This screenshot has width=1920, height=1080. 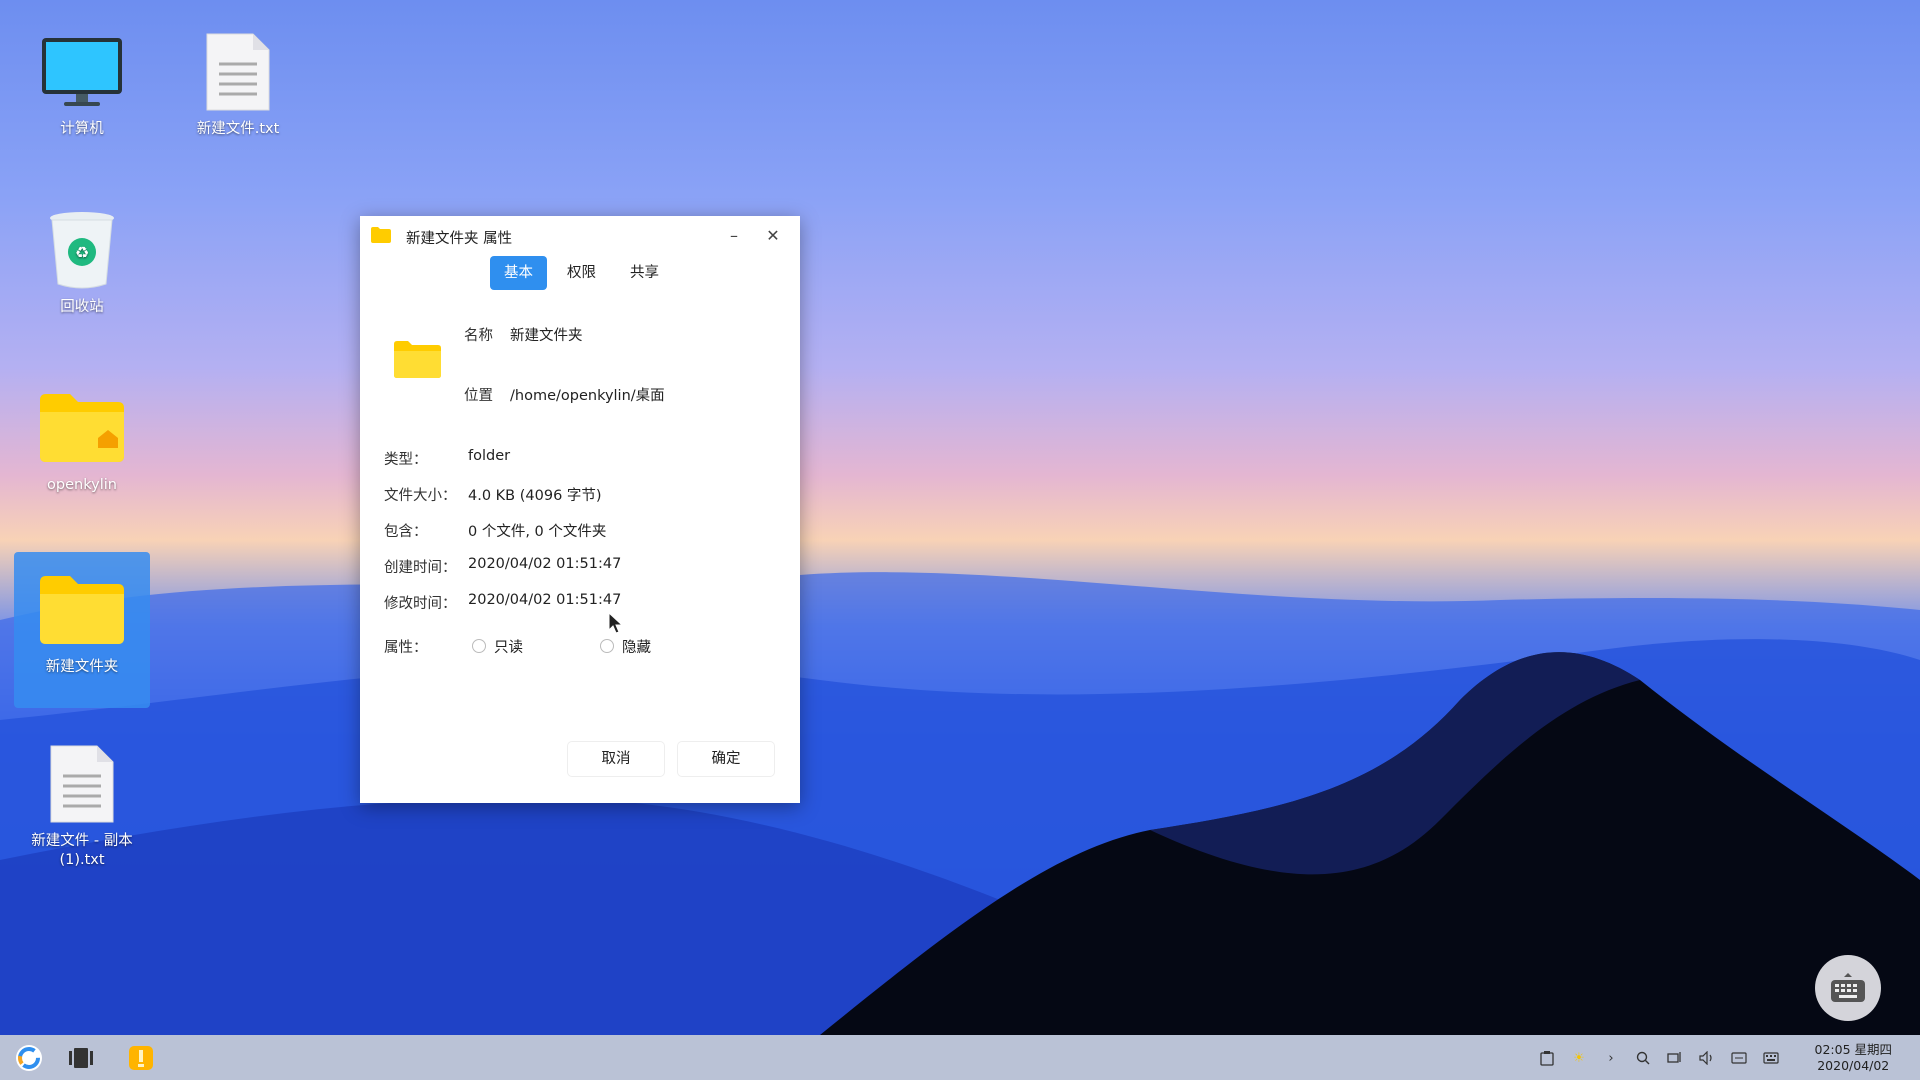 I want to click on readonly-label: 只读, so click(x=508, y=646).